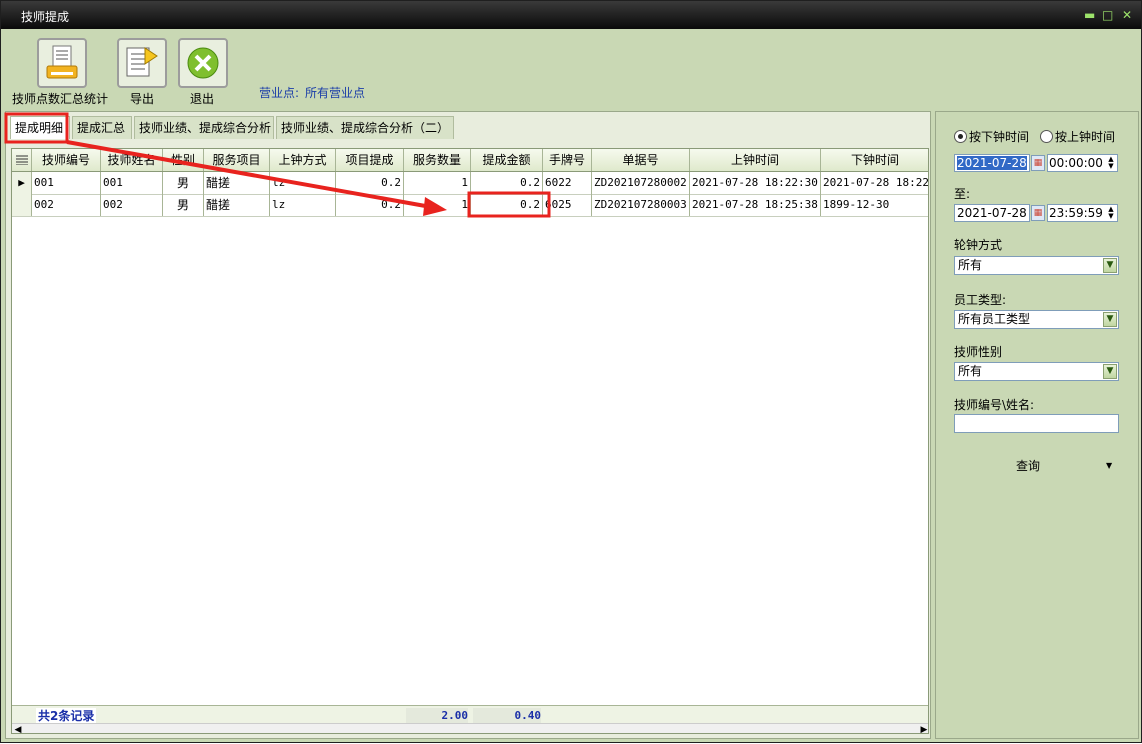 Image resolution: width=1142 pixels, height=744 pixels. Describe the element at coordinates (365, 127) in the screenshot. I see `tab-performance-analysis-2: 技师业绩、提成综合分析（二）` at that location.